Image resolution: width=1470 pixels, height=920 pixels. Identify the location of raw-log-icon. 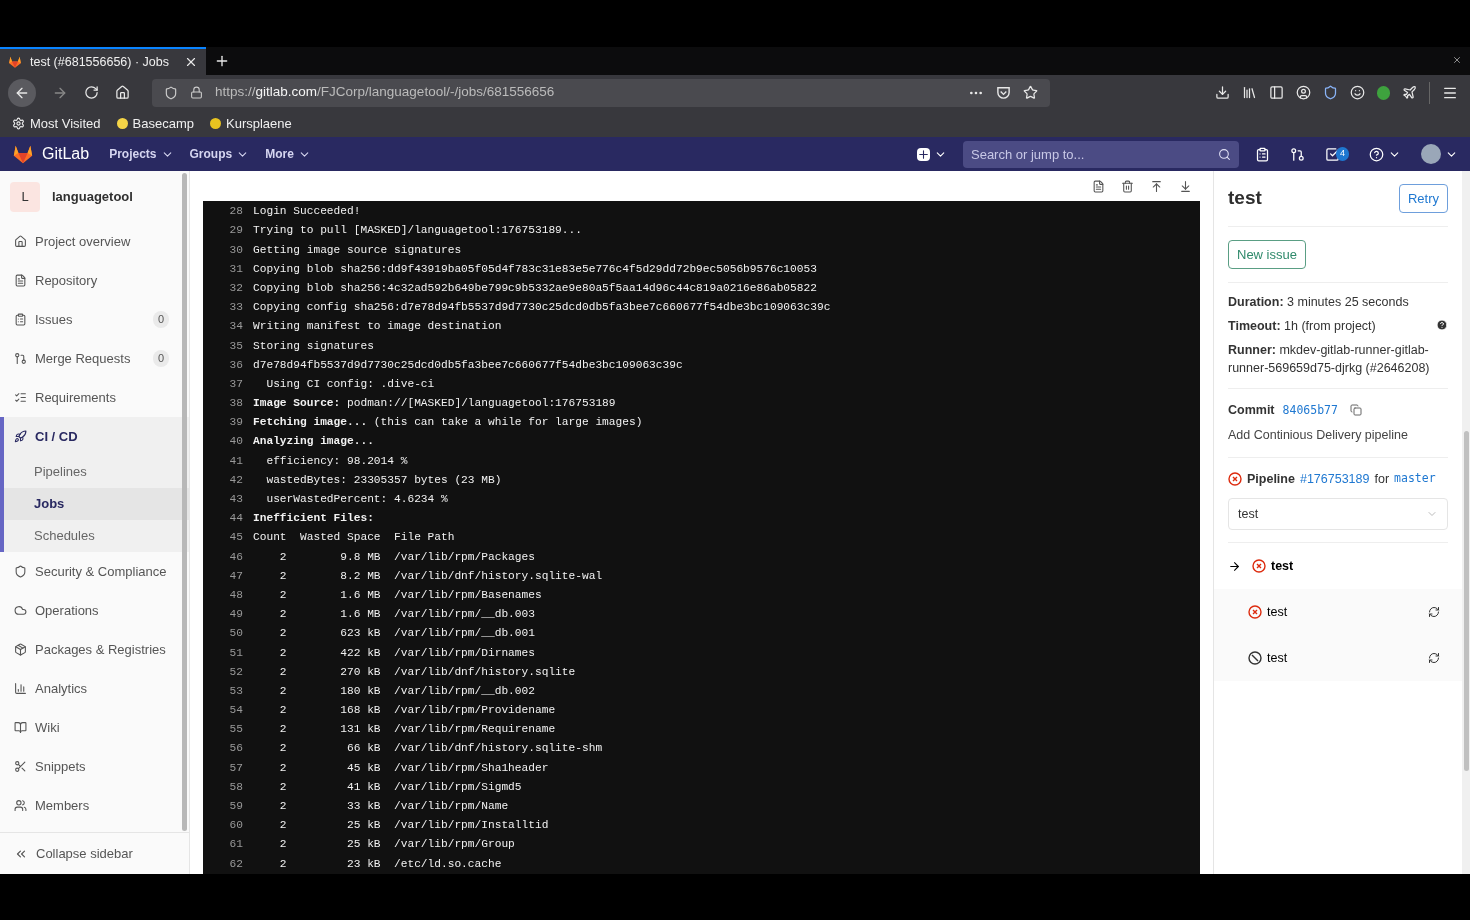
(1098, 186).